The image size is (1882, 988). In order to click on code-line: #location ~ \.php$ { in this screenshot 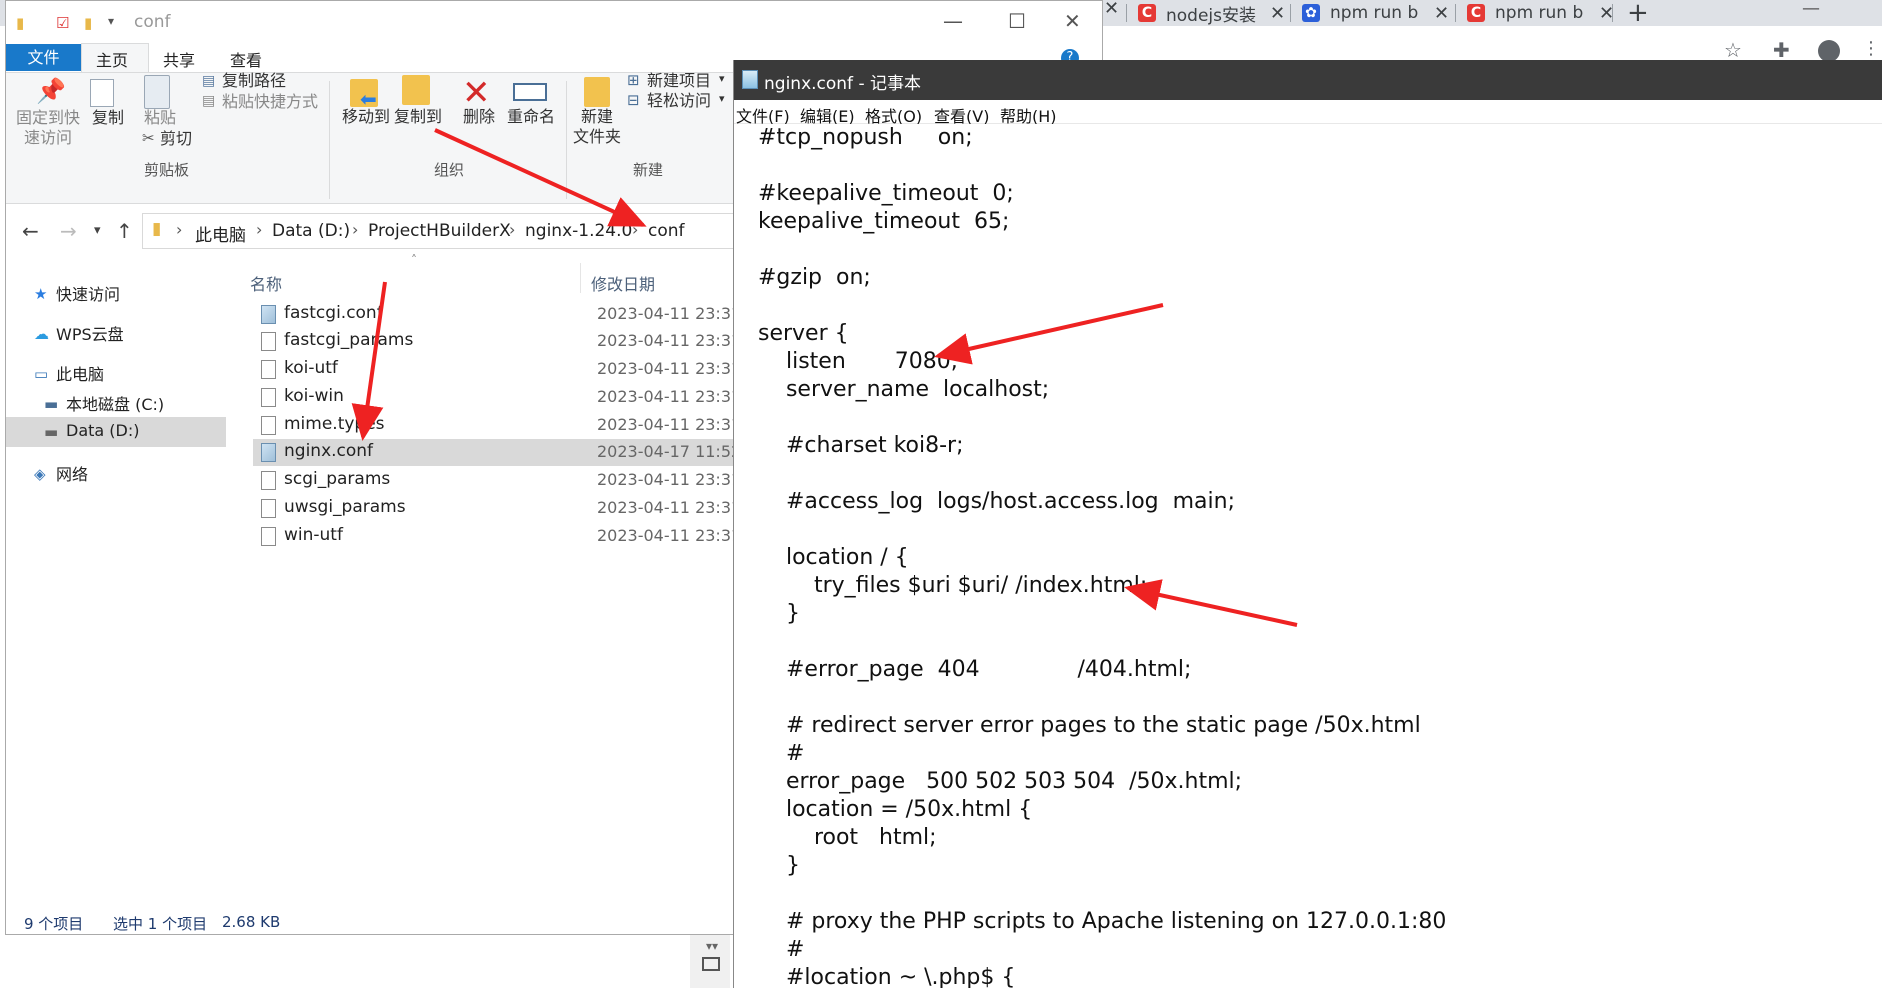, I will do `click(887, 976)`.